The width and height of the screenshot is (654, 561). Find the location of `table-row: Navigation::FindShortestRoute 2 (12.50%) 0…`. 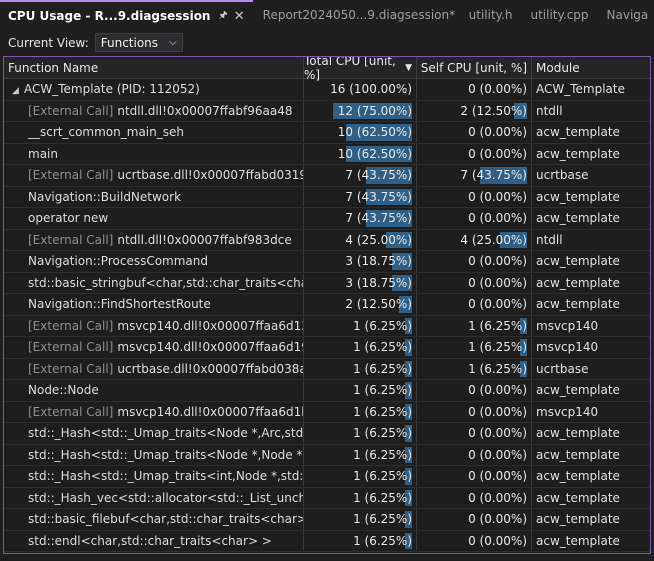

table-row: Navigation::FindShortestRoute 2 (12.50%) 0… is located at coordinates (327, 305).